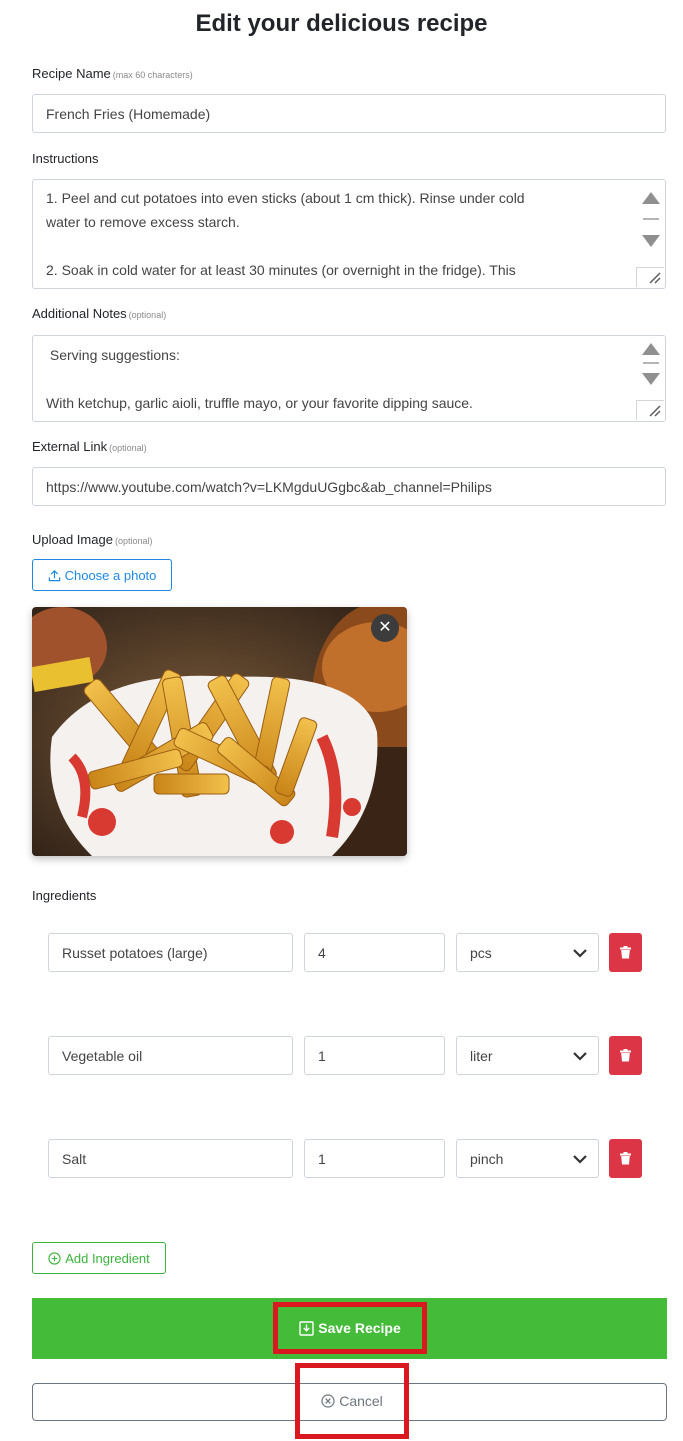  What do you see at coordinates (65, 158) in the screenshot?
I see `instructions-label: Instructions` at bounding box center [65, 158].